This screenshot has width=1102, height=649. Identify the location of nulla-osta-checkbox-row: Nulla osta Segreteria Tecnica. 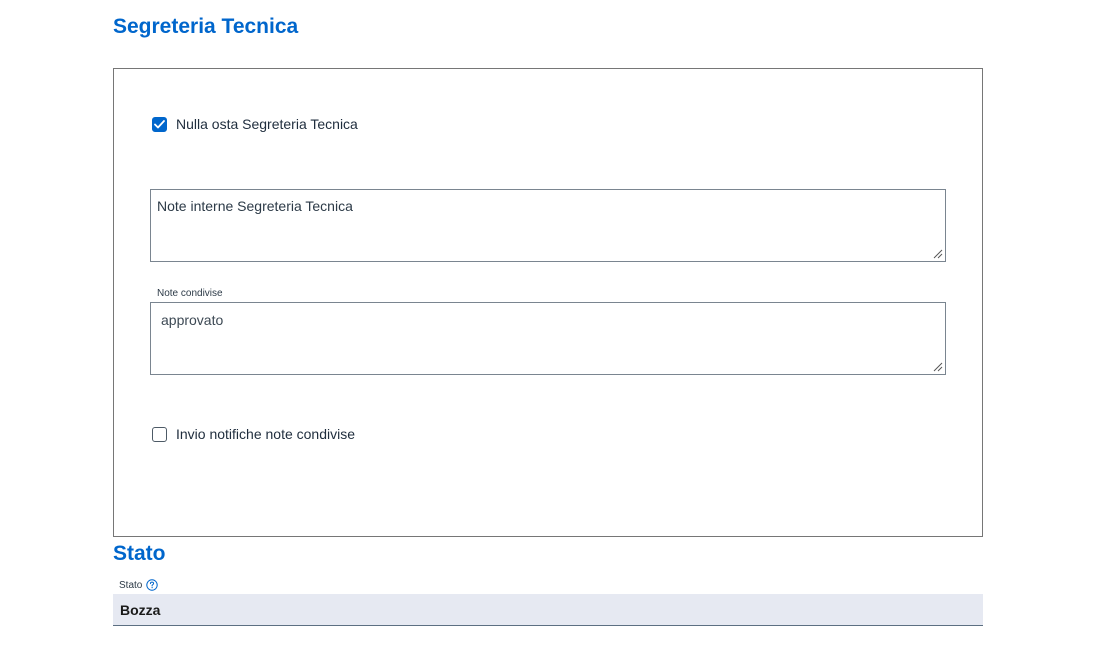
(255, 124).